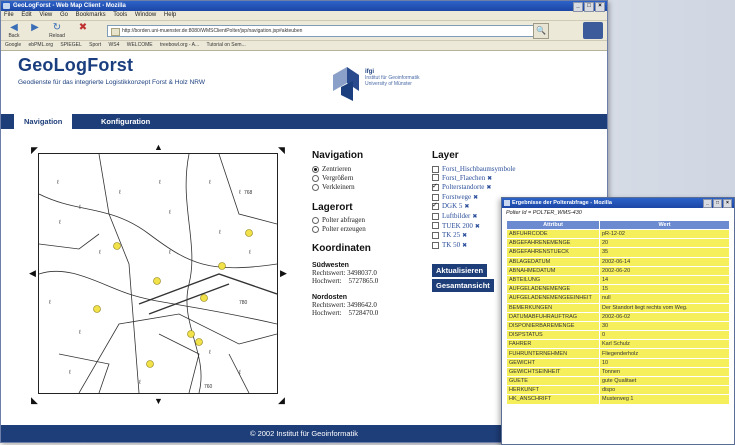 The width and height of the screenshot is (735, 445). I want to click on maximize-button: □, so click(589, 7).